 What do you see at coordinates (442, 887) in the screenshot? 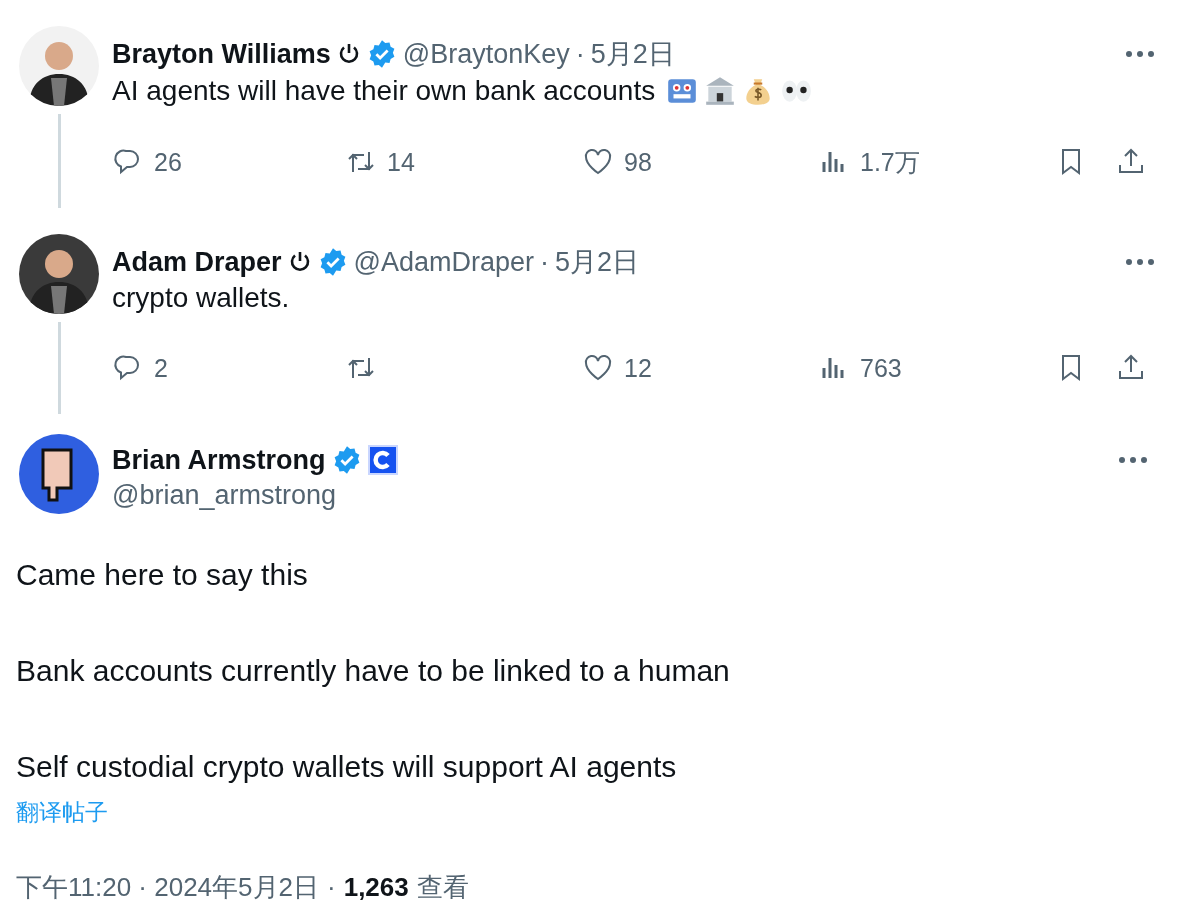
I see `view-label: 查看` at bounding box center [442, 887].